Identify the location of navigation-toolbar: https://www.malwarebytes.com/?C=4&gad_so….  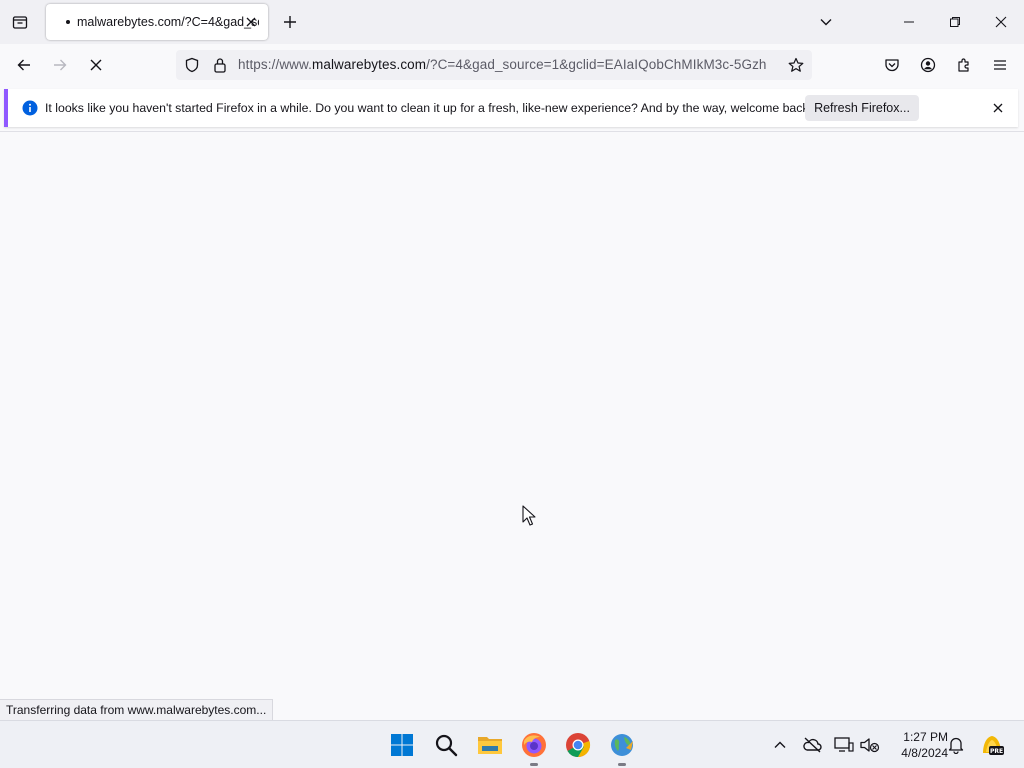
(512, 65).